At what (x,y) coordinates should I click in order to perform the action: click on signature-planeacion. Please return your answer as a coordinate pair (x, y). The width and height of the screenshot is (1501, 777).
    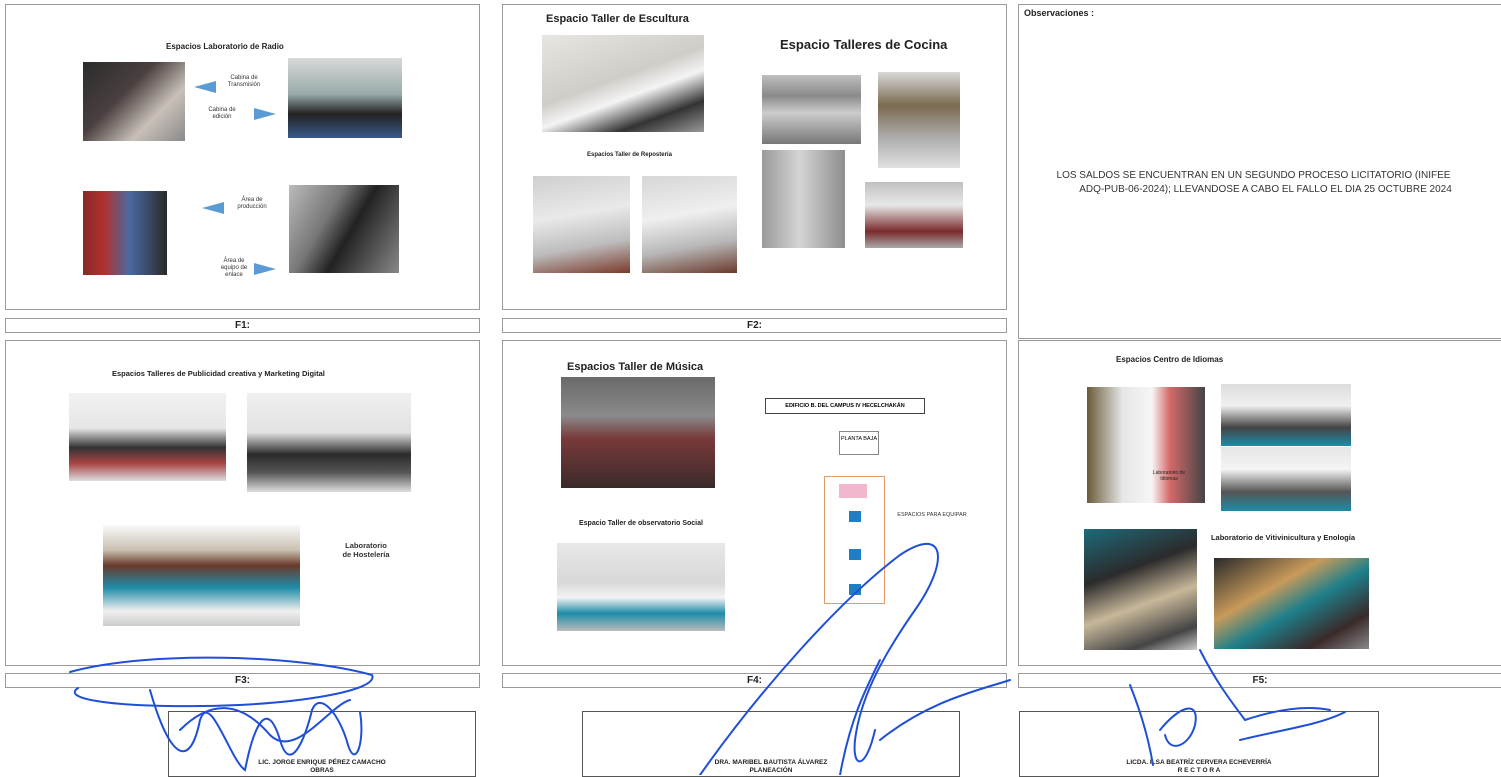
    Looking at the image, I should click on (855, 659).